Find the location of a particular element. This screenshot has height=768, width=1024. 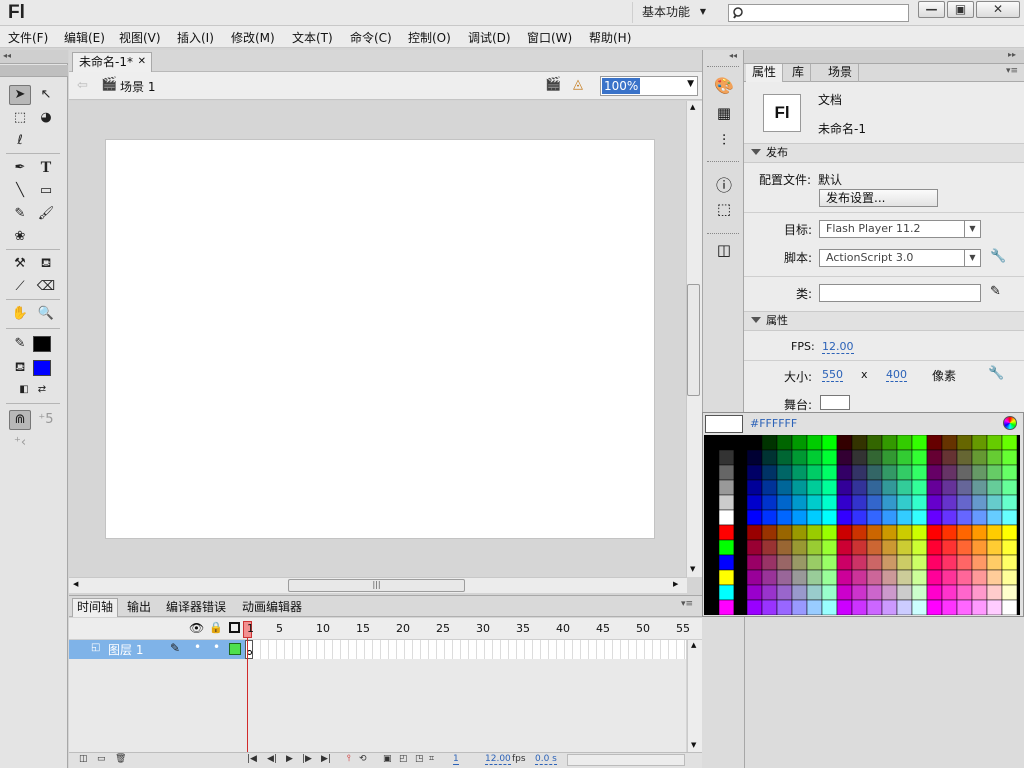

stage-width: 550 is located at coordinates (832, 375).